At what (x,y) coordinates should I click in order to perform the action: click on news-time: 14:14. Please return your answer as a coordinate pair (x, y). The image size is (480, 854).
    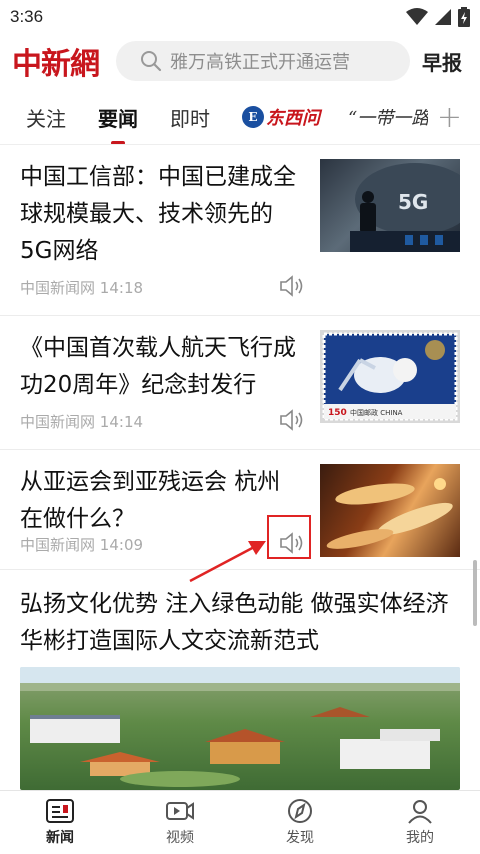
    Looking at the image, I should click on (121, 422).